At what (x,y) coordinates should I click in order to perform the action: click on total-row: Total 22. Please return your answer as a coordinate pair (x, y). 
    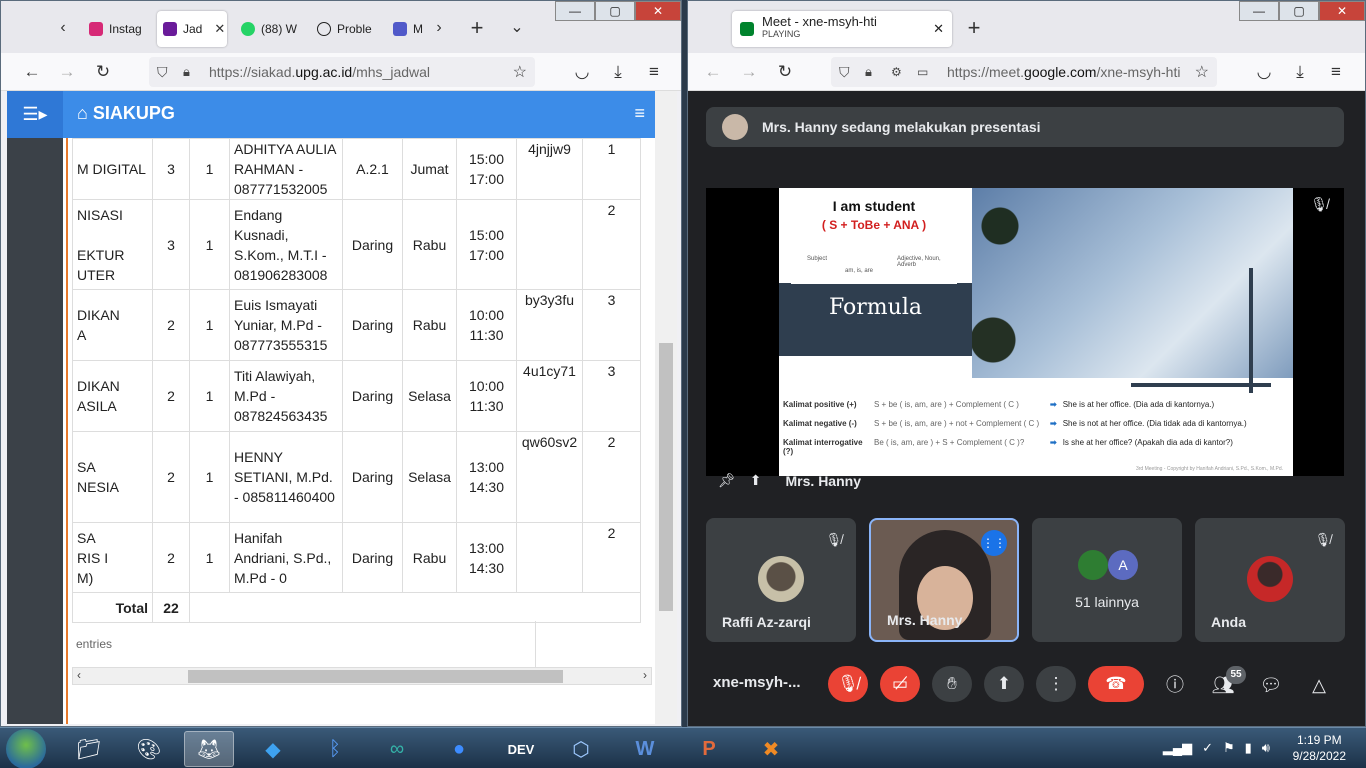
    Looking at the image, I should click on (356, 607).